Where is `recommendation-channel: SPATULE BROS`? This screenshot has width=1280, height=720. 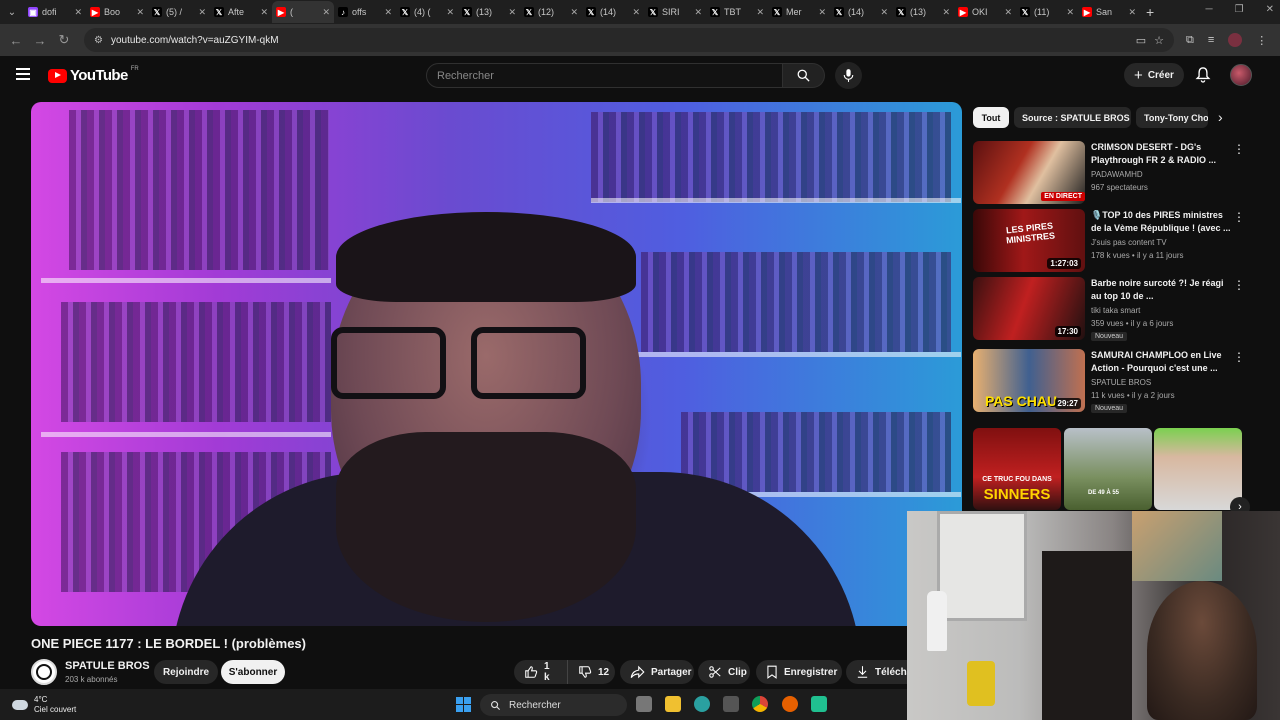
recommendation-channel: SPATULE BROS is located at coordinates (1121, 382).